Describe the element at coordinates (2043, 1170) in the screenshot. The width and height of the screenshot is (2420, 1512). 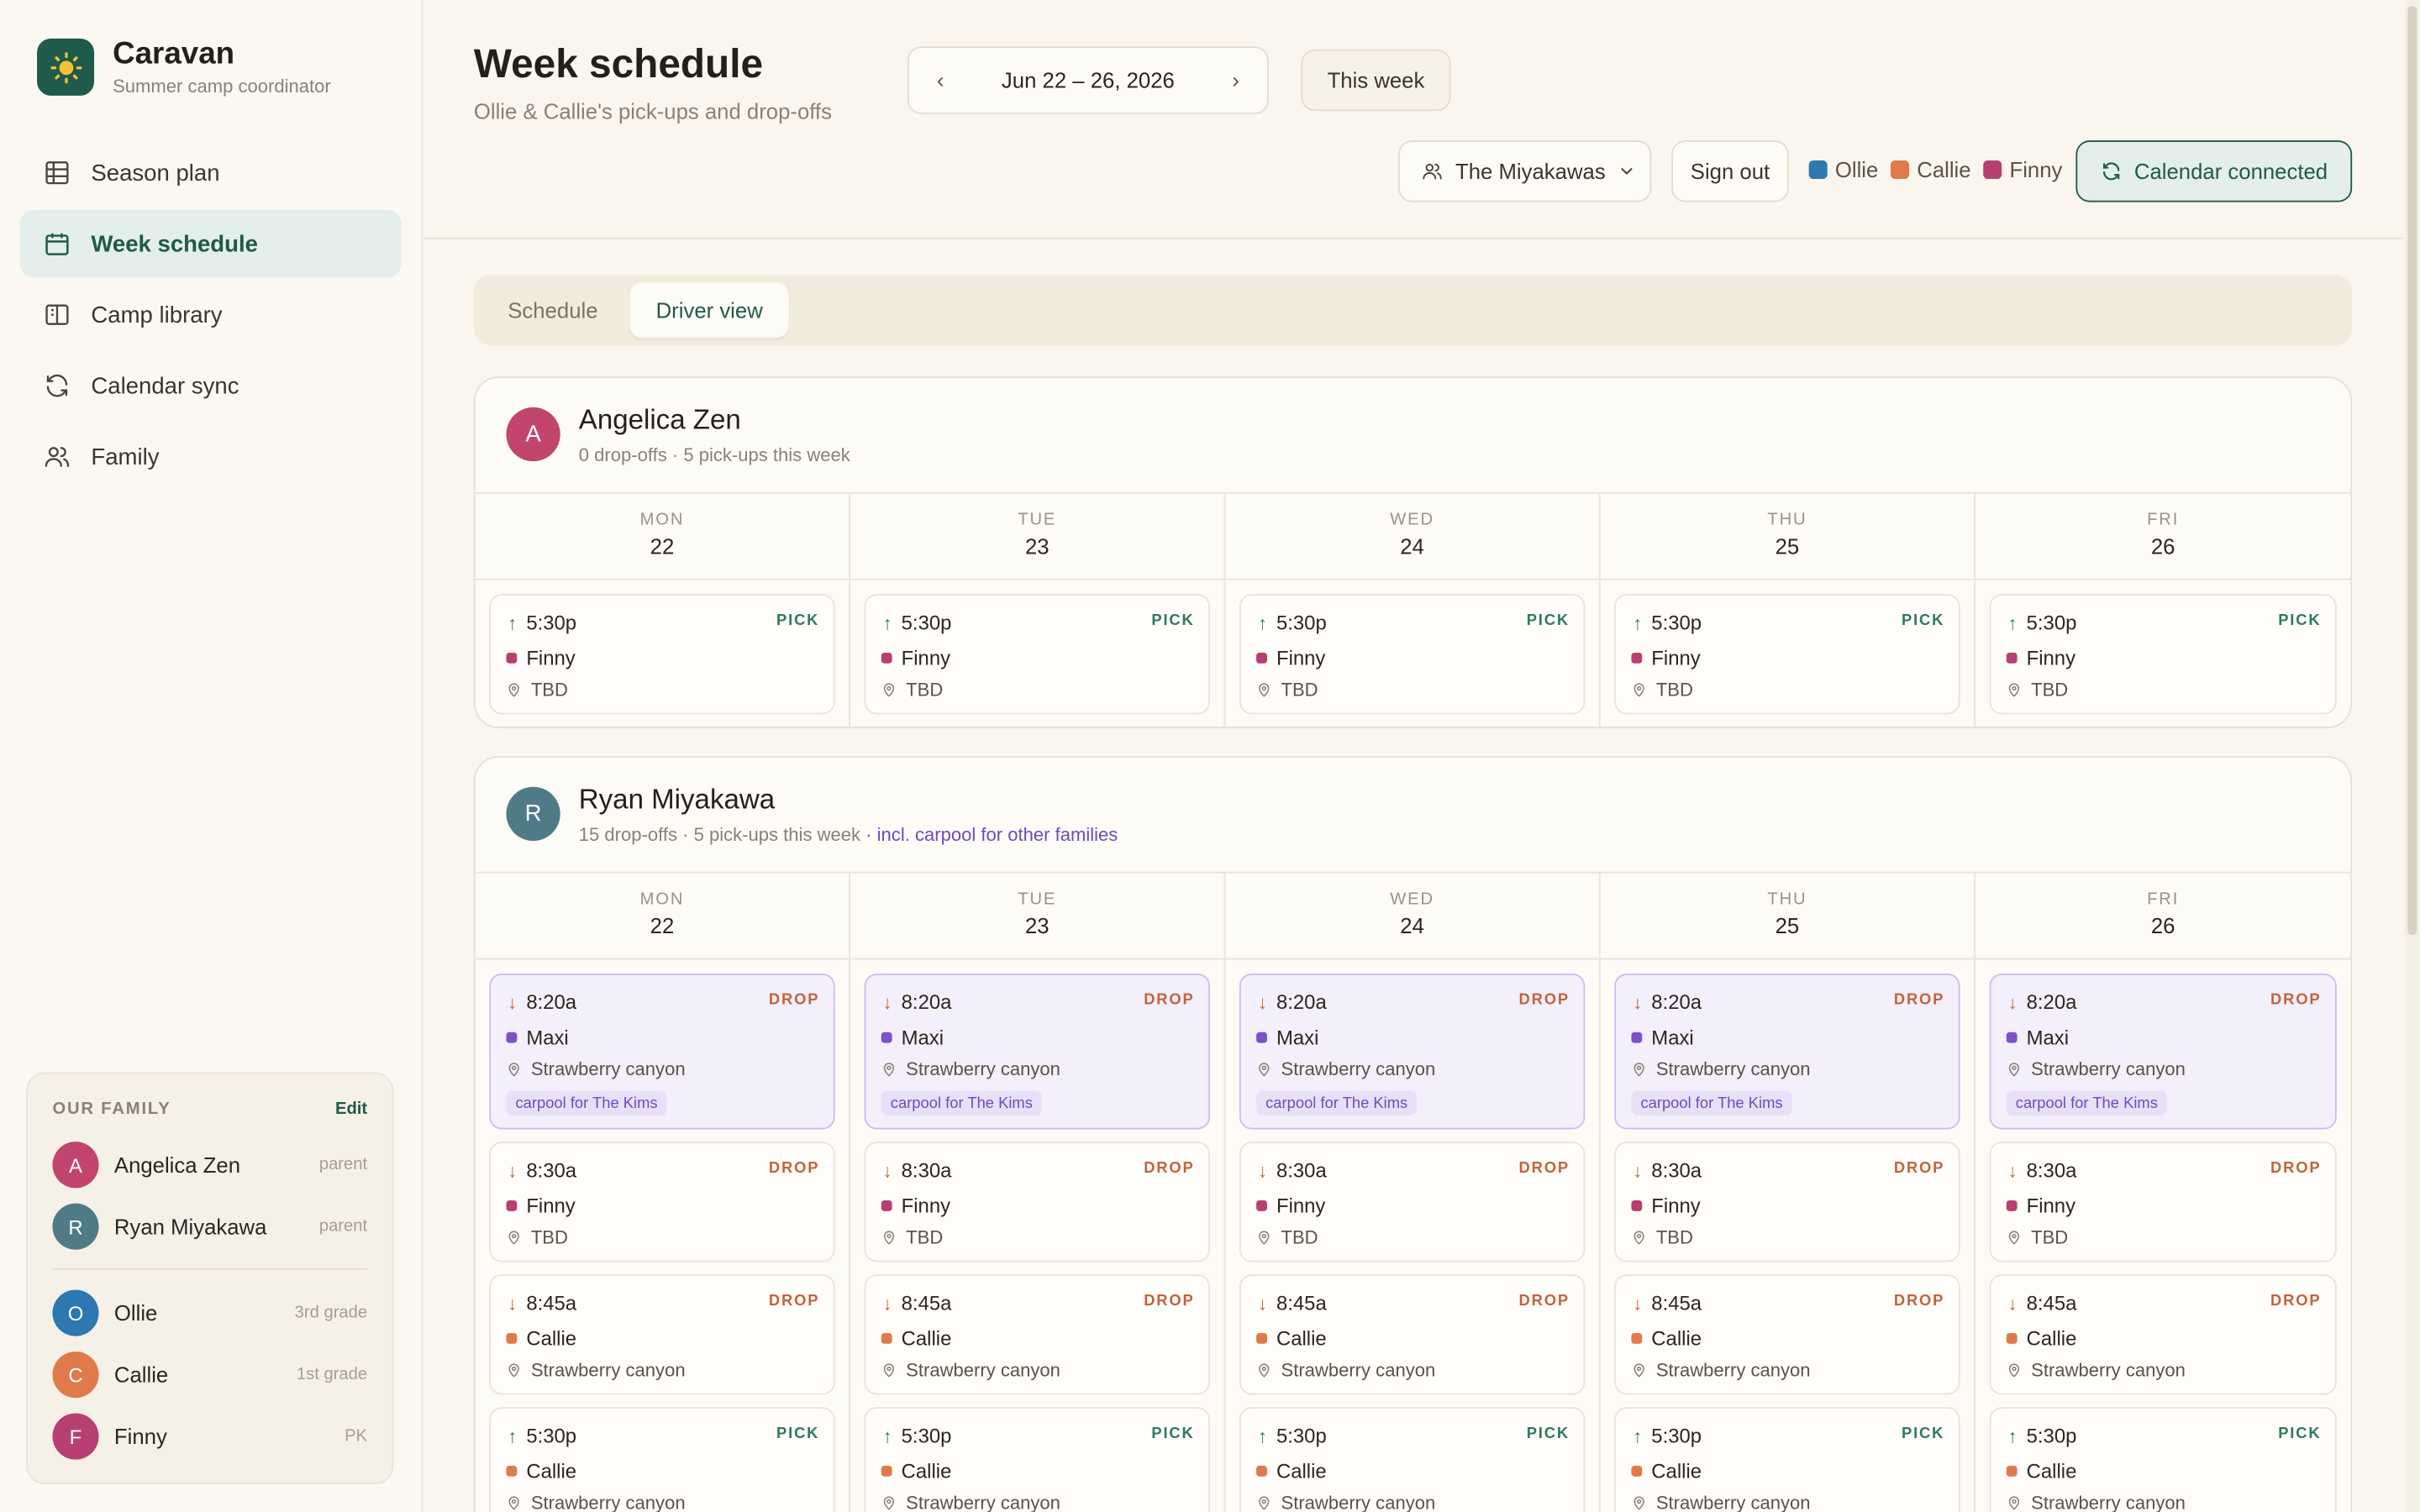
I see `event-time: ↓ 8:30a` at that location.